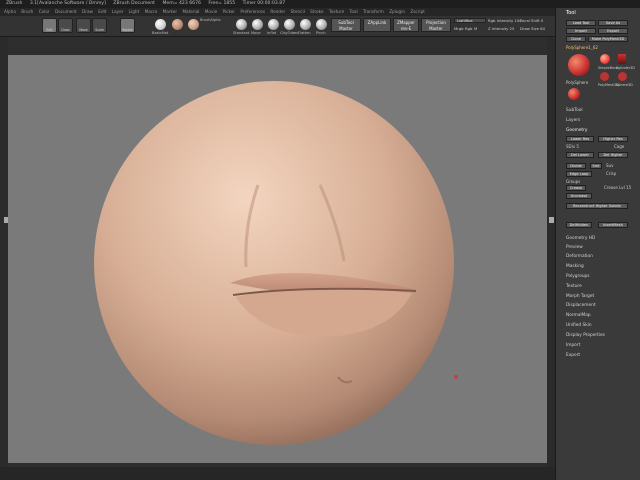  Describe the element at coordinates (585, 335) in the screenshot. I see `display-properties-item: Display Properties` at that location.